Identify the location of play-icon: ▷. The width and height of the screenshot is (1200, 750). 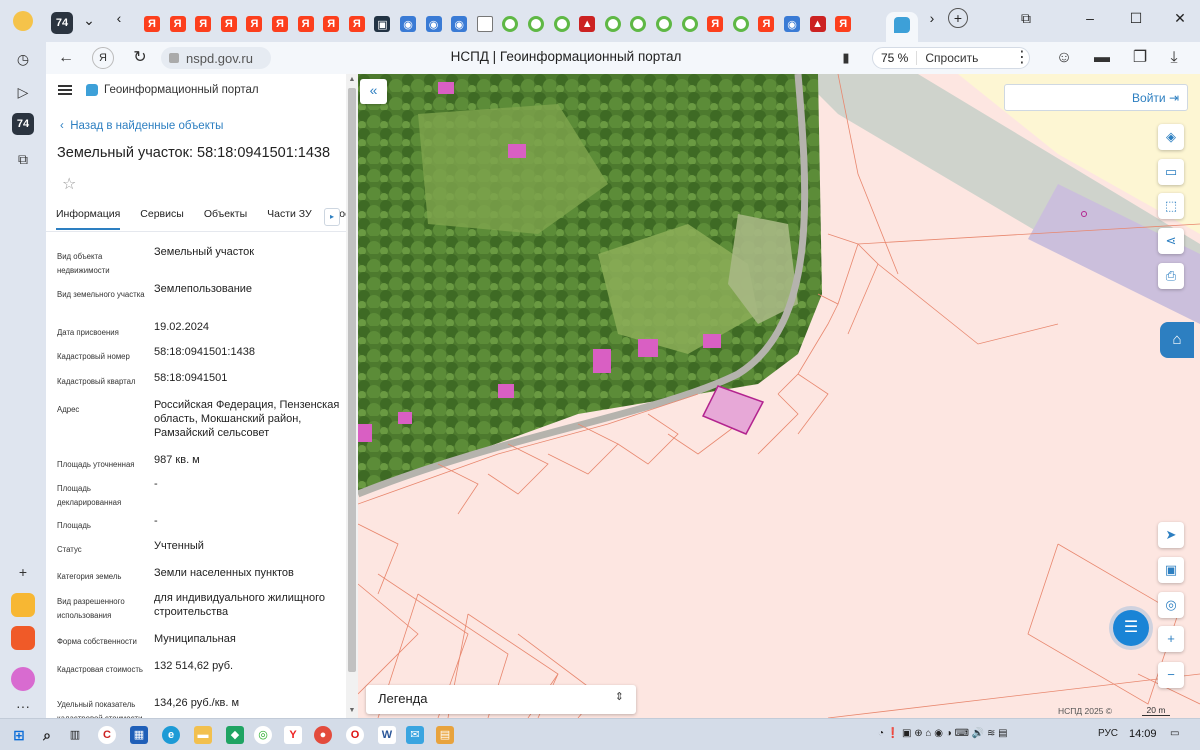
(23, 92).